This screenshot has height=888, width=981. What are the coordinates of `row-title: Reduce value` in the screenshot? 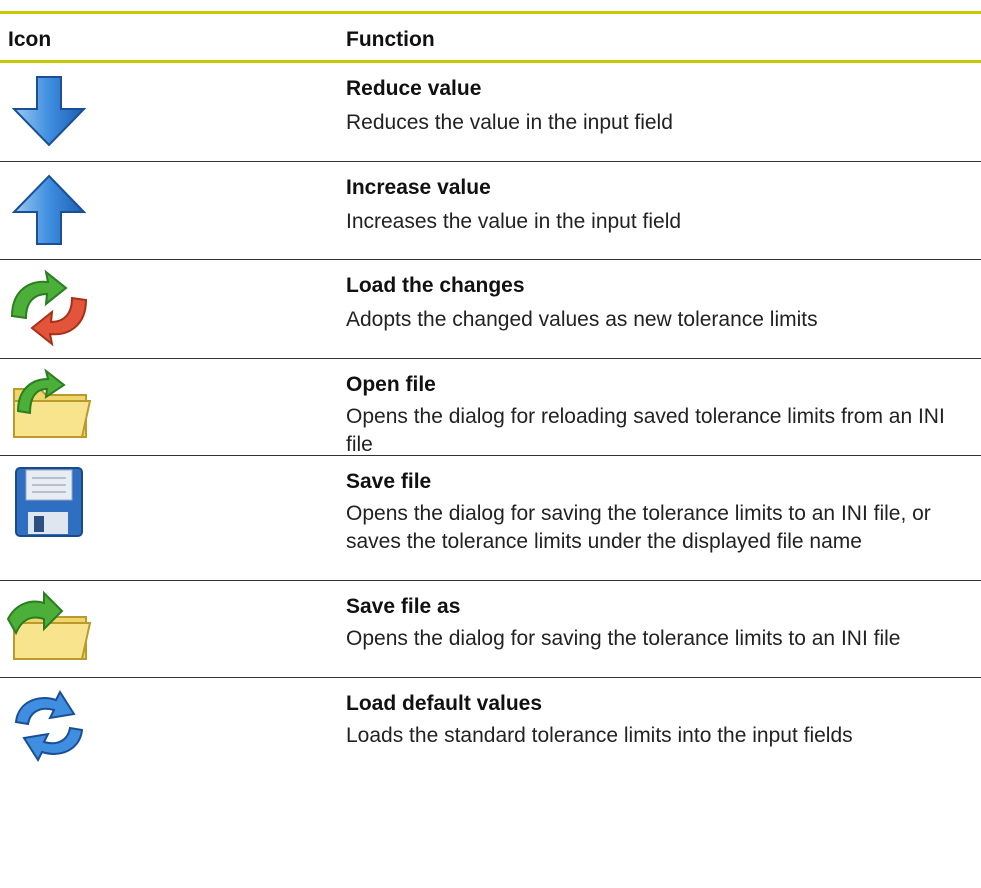 It's located at (414, 88).